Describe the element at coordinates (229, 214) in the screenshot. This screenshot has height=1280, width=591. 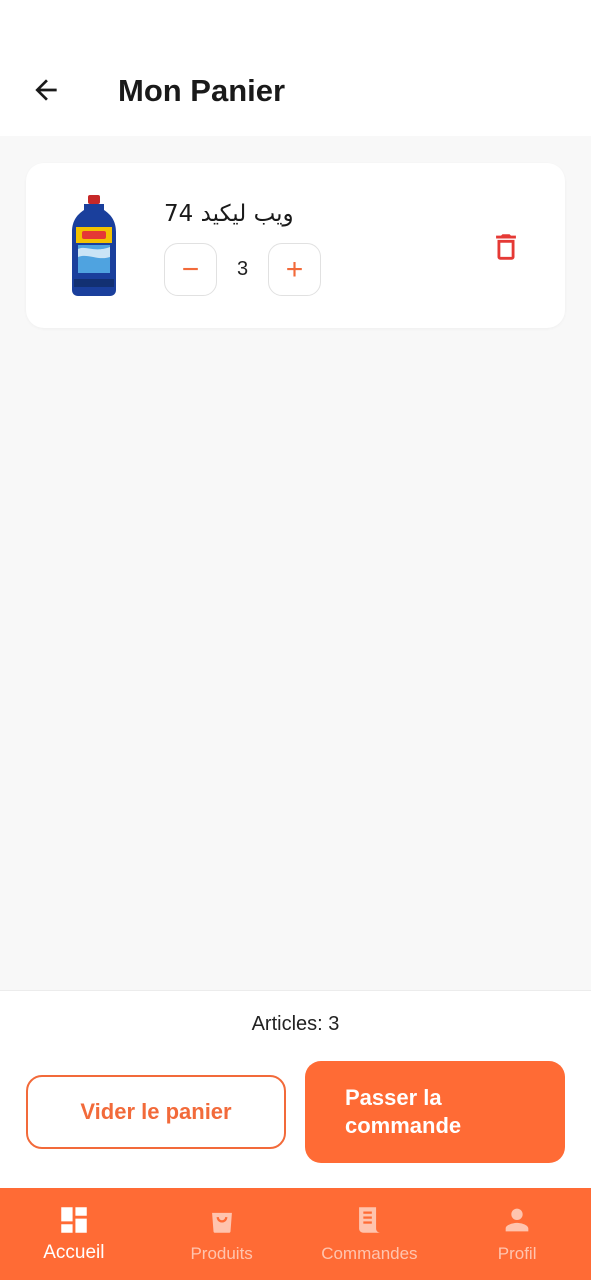
I see `product-name: ويب ليكيد 74` at that location.